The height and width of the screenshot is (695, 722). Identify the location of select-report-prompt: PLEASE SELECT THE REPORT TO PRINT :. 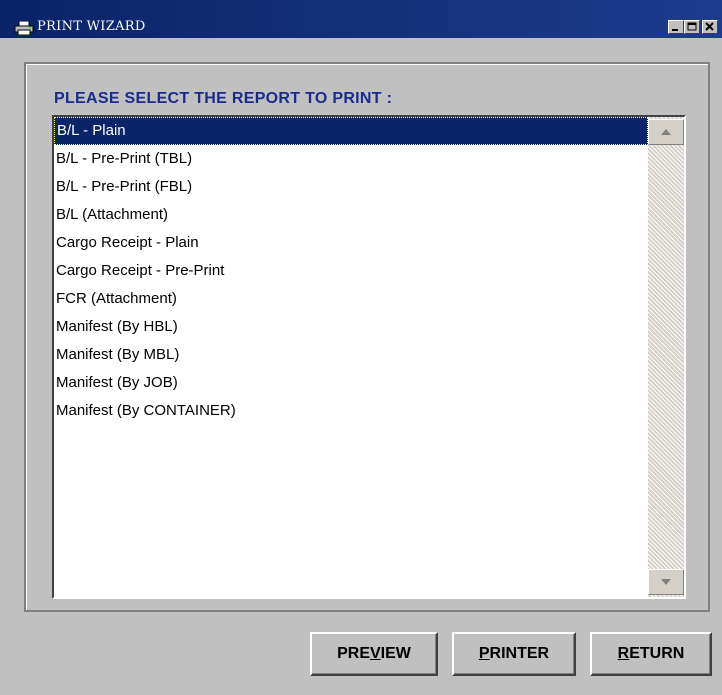
(223, 98).